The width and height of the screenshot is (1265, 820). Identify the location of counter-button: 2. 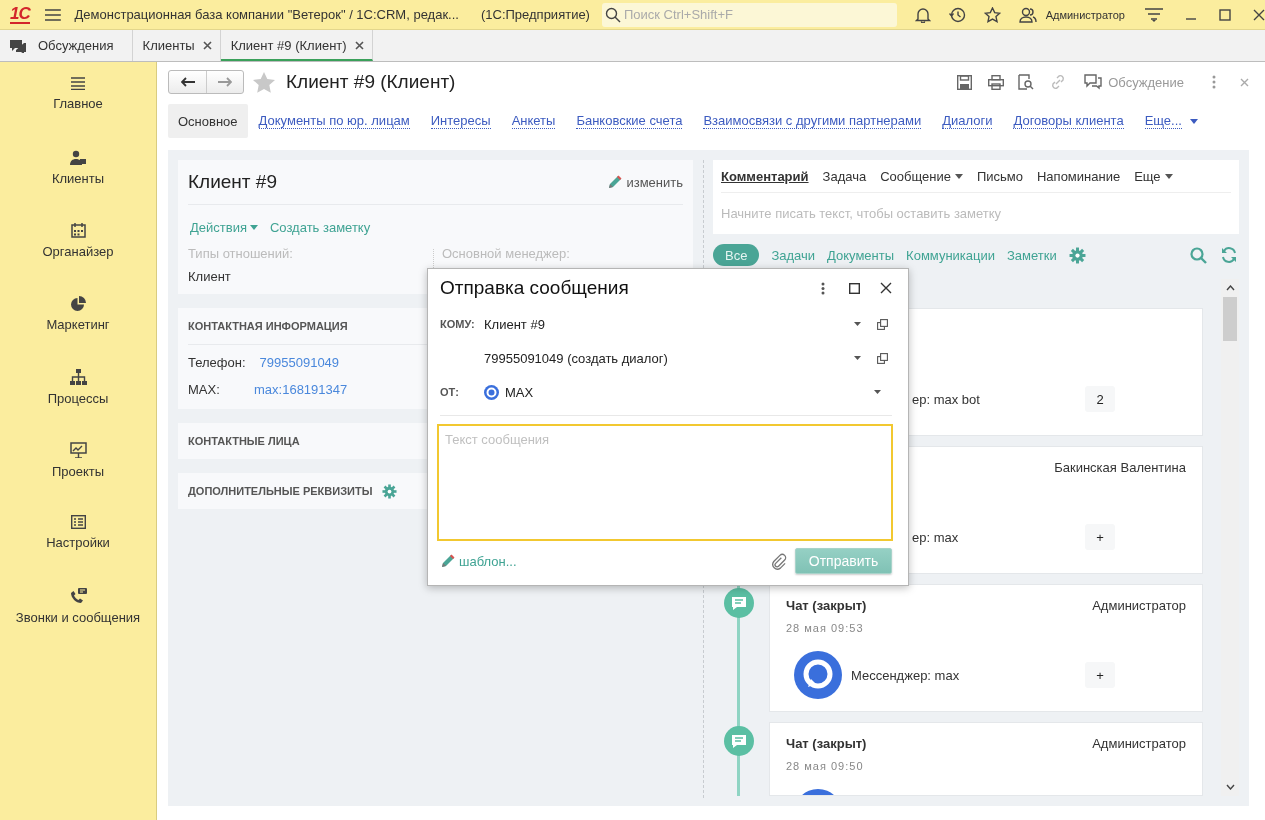
(1100, 399).